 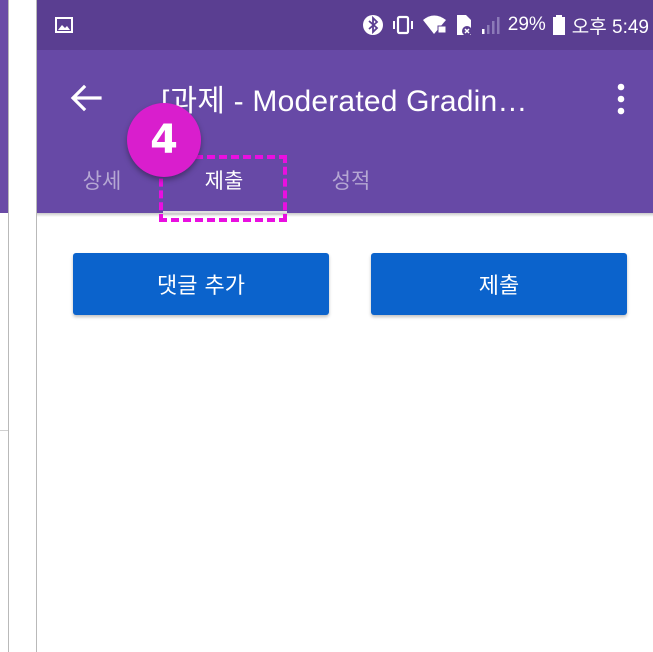 What do you see at coordinates (201, 284) in the screenshot?
I see `add-comment-button: 댓글 추가` at bounding box center [201, 284].